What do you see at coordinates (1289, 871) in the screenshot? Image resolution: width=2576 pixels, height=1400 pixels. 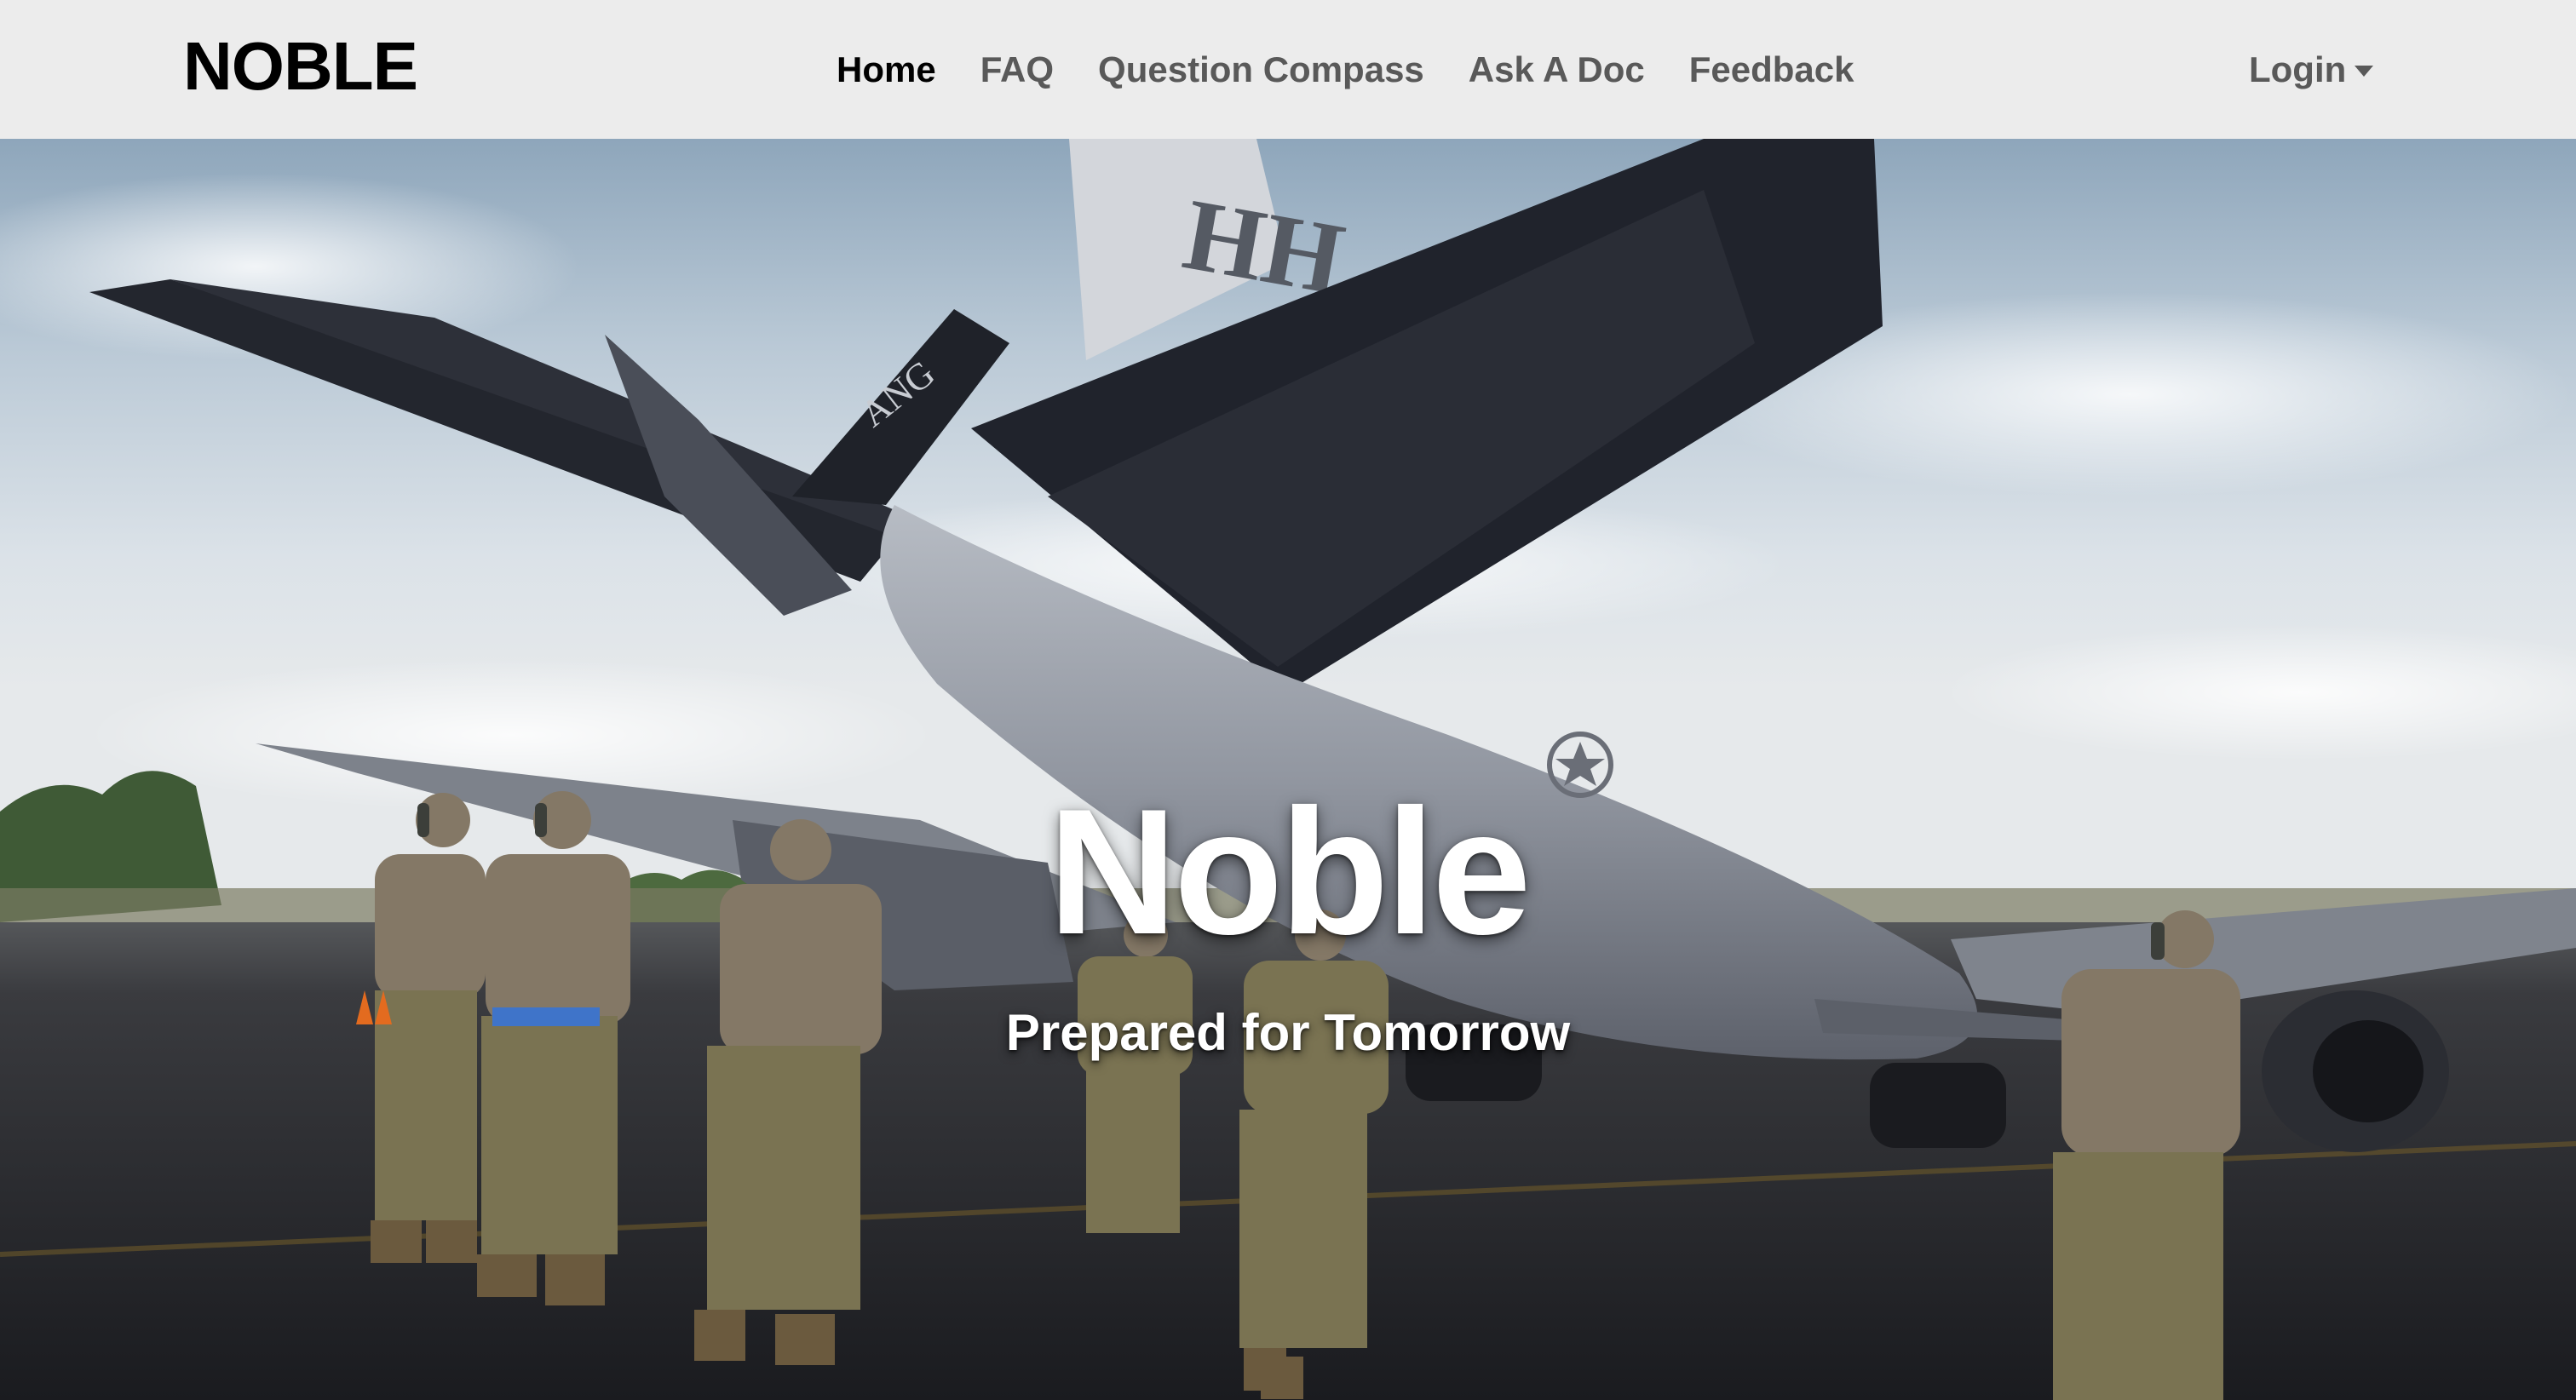 I see `hero-title: Noble` at bounding box center [1289, 871].